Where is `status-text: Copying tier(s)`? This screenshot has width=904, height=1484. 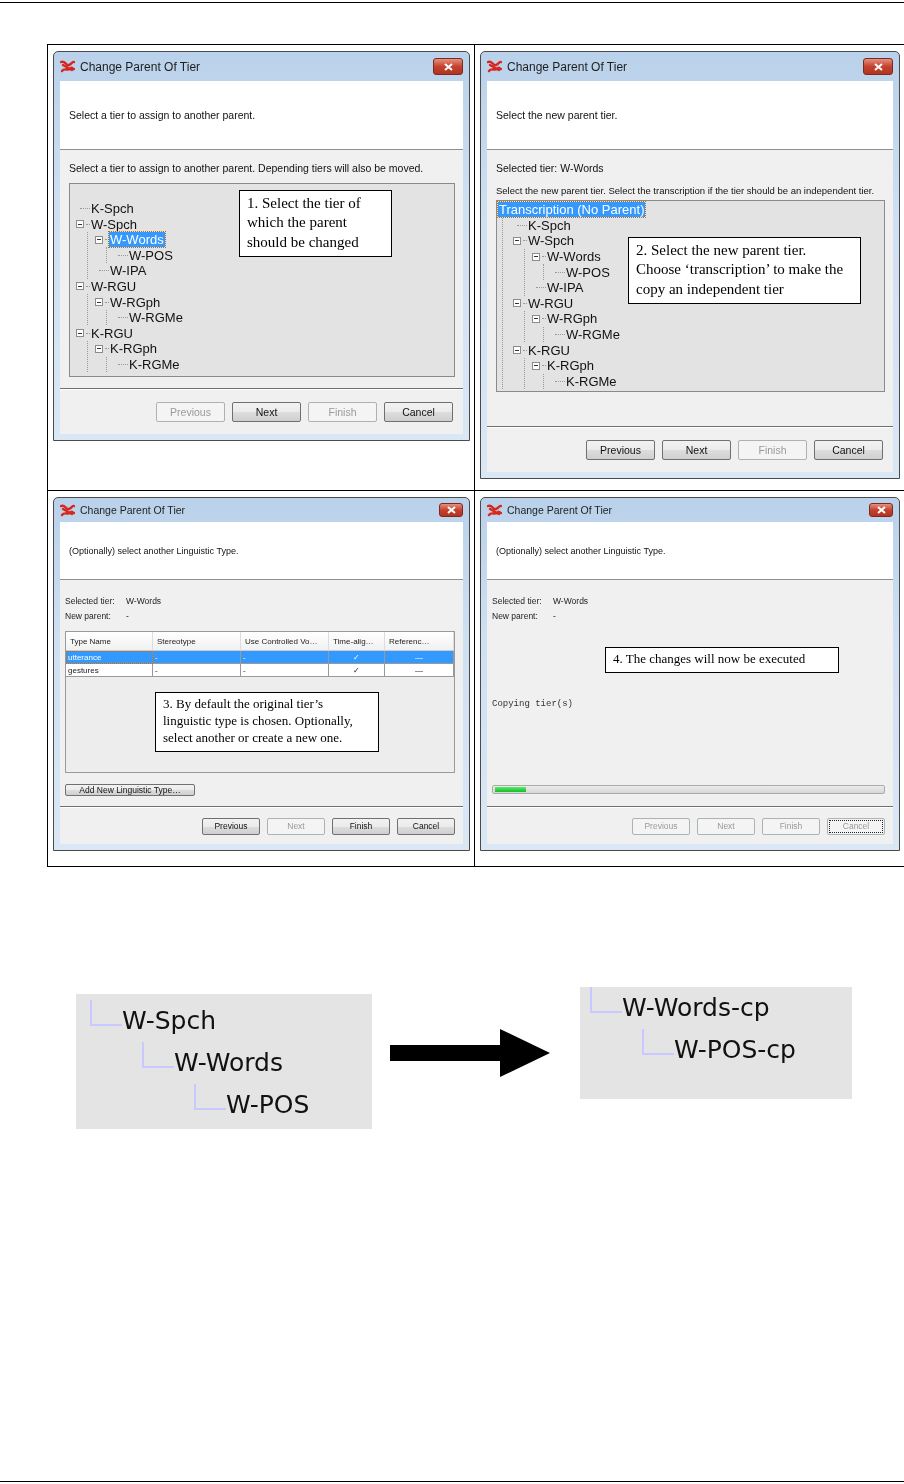 status-text: Copying tier(s) is located at coordinates (532, 703).